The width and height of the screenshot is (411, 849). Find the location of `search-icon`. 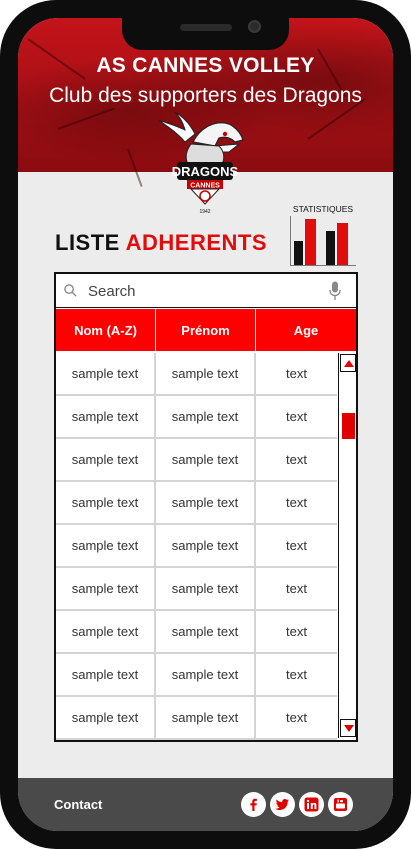

search-icon is located at coordinates (70, 290).